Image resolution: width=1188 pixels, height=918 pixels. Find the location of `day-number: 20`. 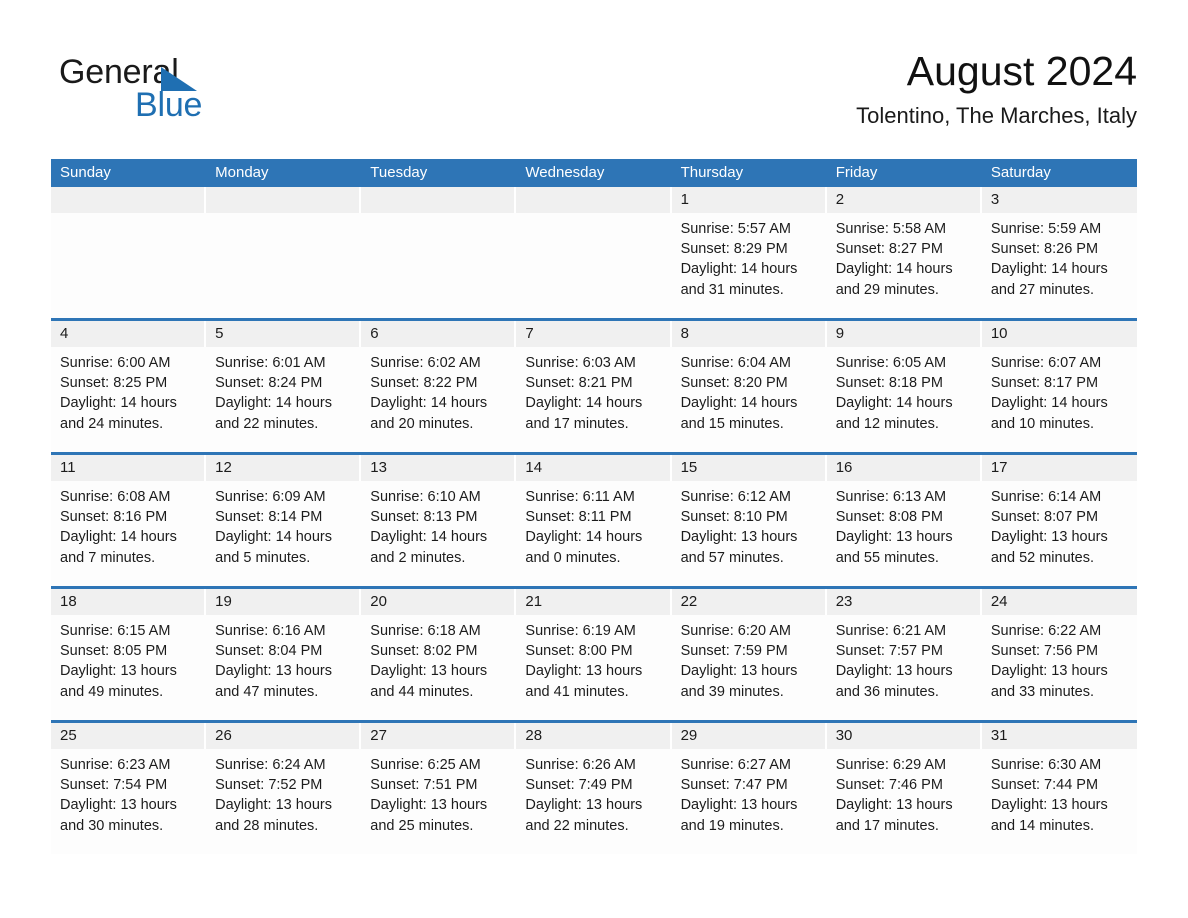

day-number: 20 is located at coordinates (439, 602).